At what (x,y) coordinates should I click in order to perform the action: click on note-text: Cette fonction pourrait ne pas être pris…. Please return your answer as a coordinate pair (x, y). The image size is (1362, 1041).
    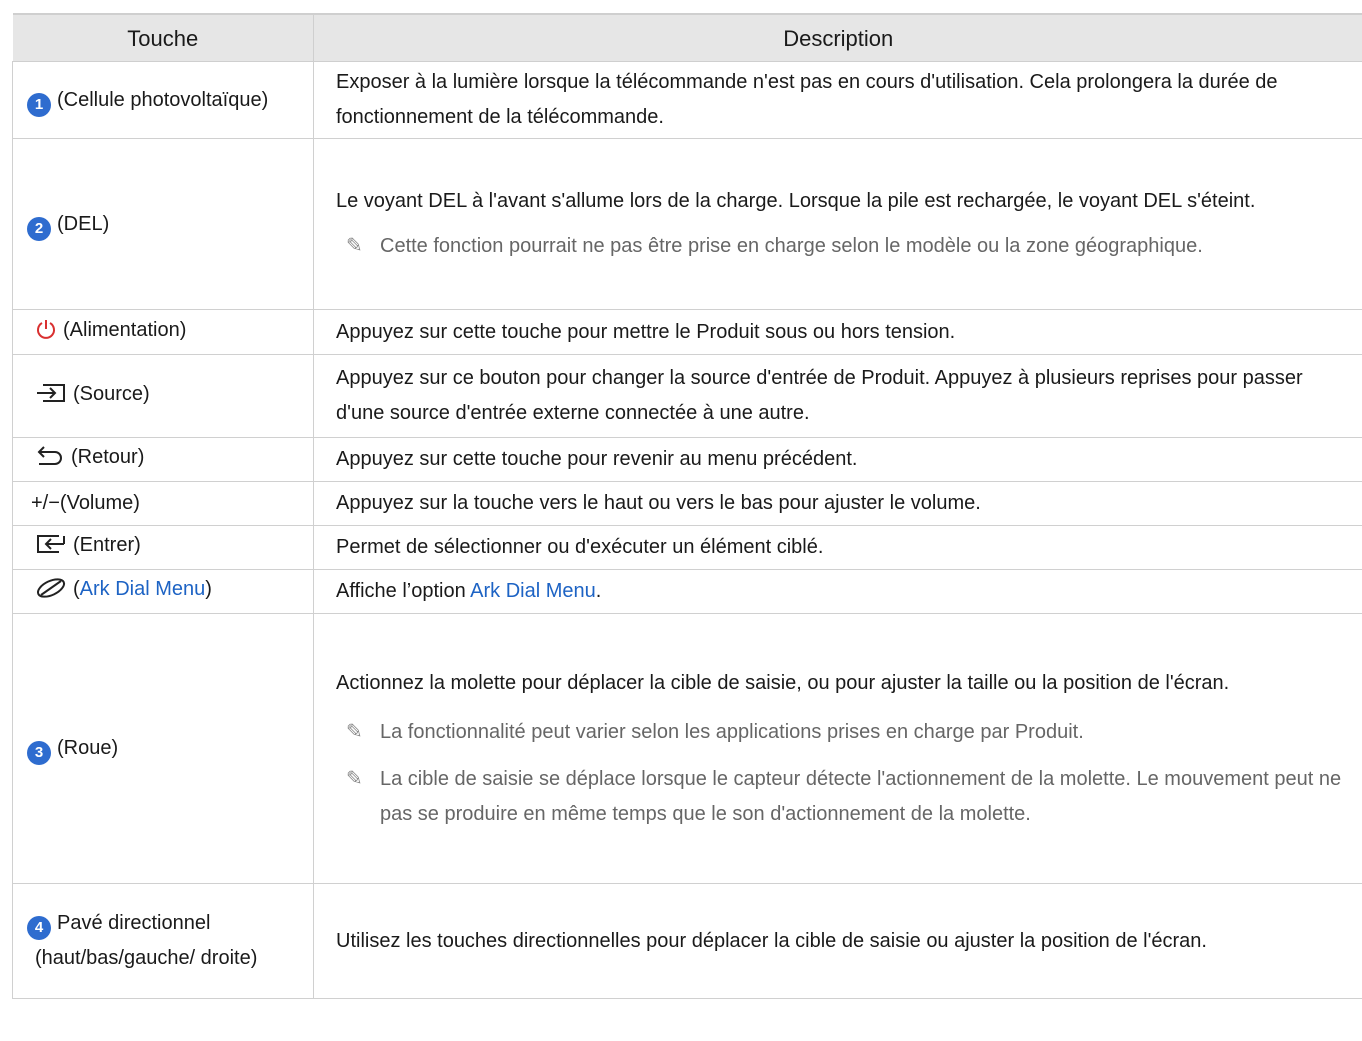
    Looking at the image, I should click on (791, 246).